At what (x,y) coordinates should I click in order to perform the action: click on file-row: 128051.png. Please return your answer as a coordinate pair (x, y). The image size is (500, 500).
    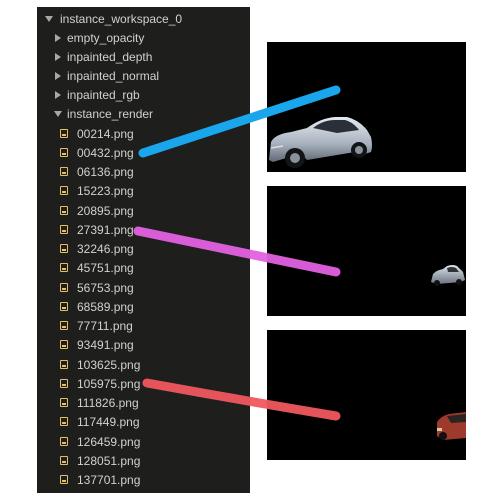
    Looking at the image, I should click on (143, 460).